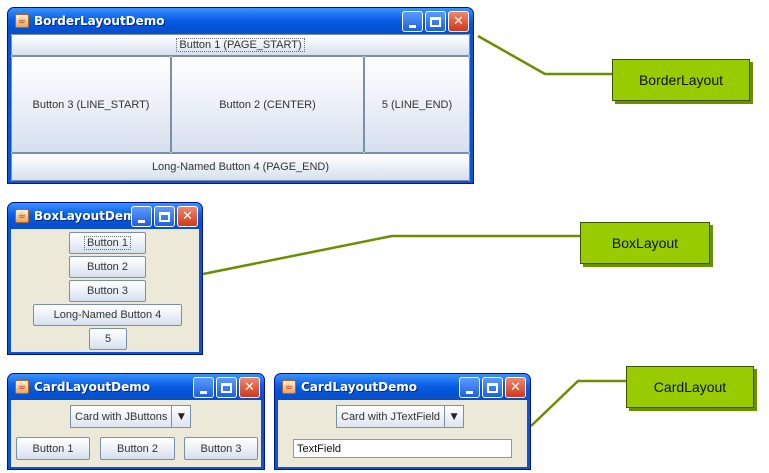  I want to click on center-button: Button 2 (CENTER), so click(267, 104).